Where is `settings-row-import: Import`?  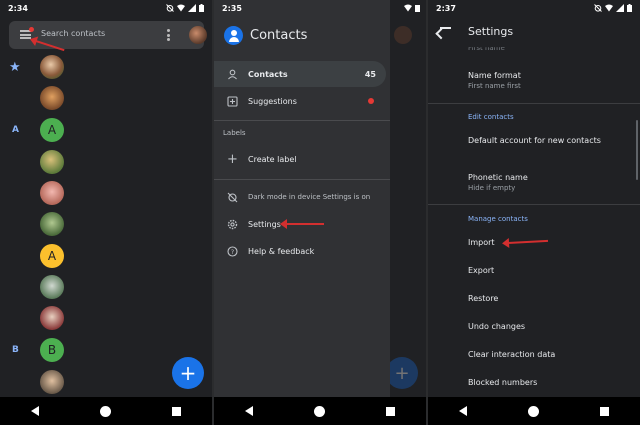 settings-row-import: Import is located at coordinates (481, 242).